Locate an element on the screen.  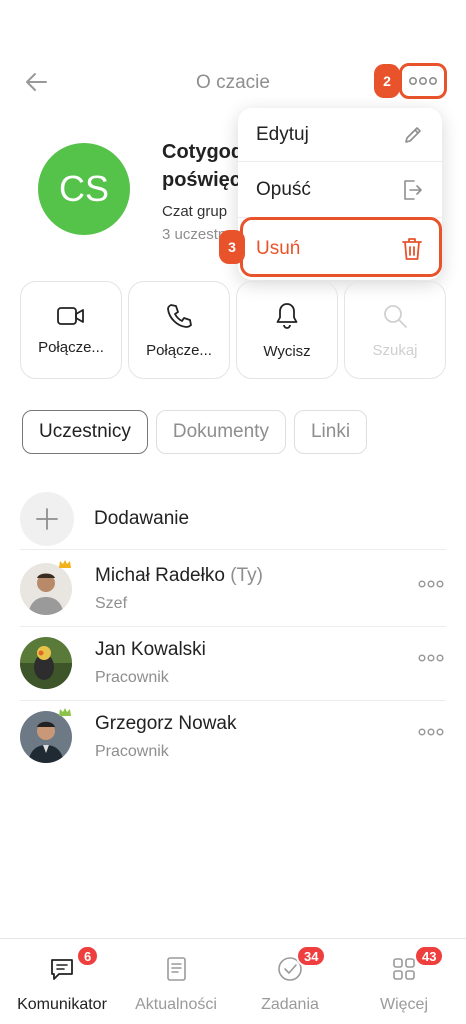
chat-name-line1: Cotygodn is located at coordinates (202, 152).